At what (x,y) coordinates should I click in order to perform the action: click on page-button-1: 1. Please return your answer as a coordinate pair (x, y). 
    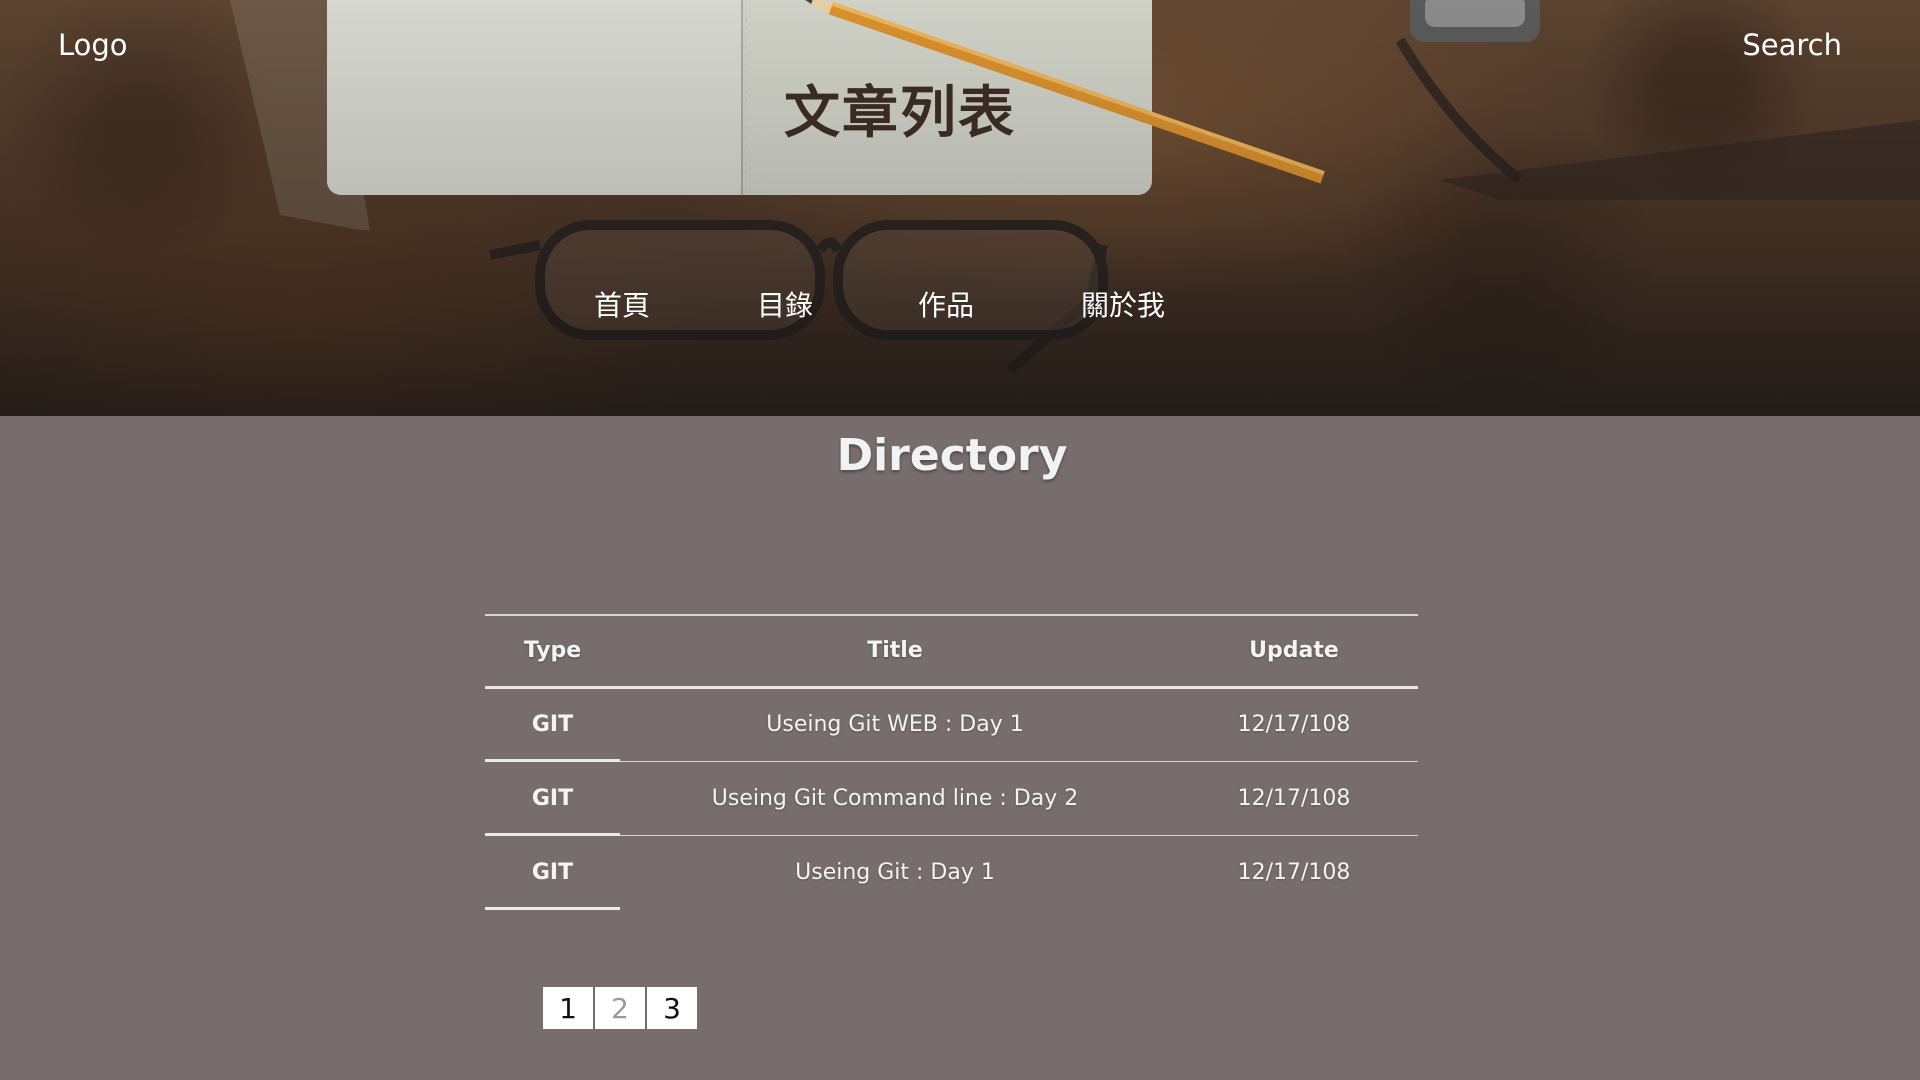
    Looking at the image, I should click on (568, 1008).